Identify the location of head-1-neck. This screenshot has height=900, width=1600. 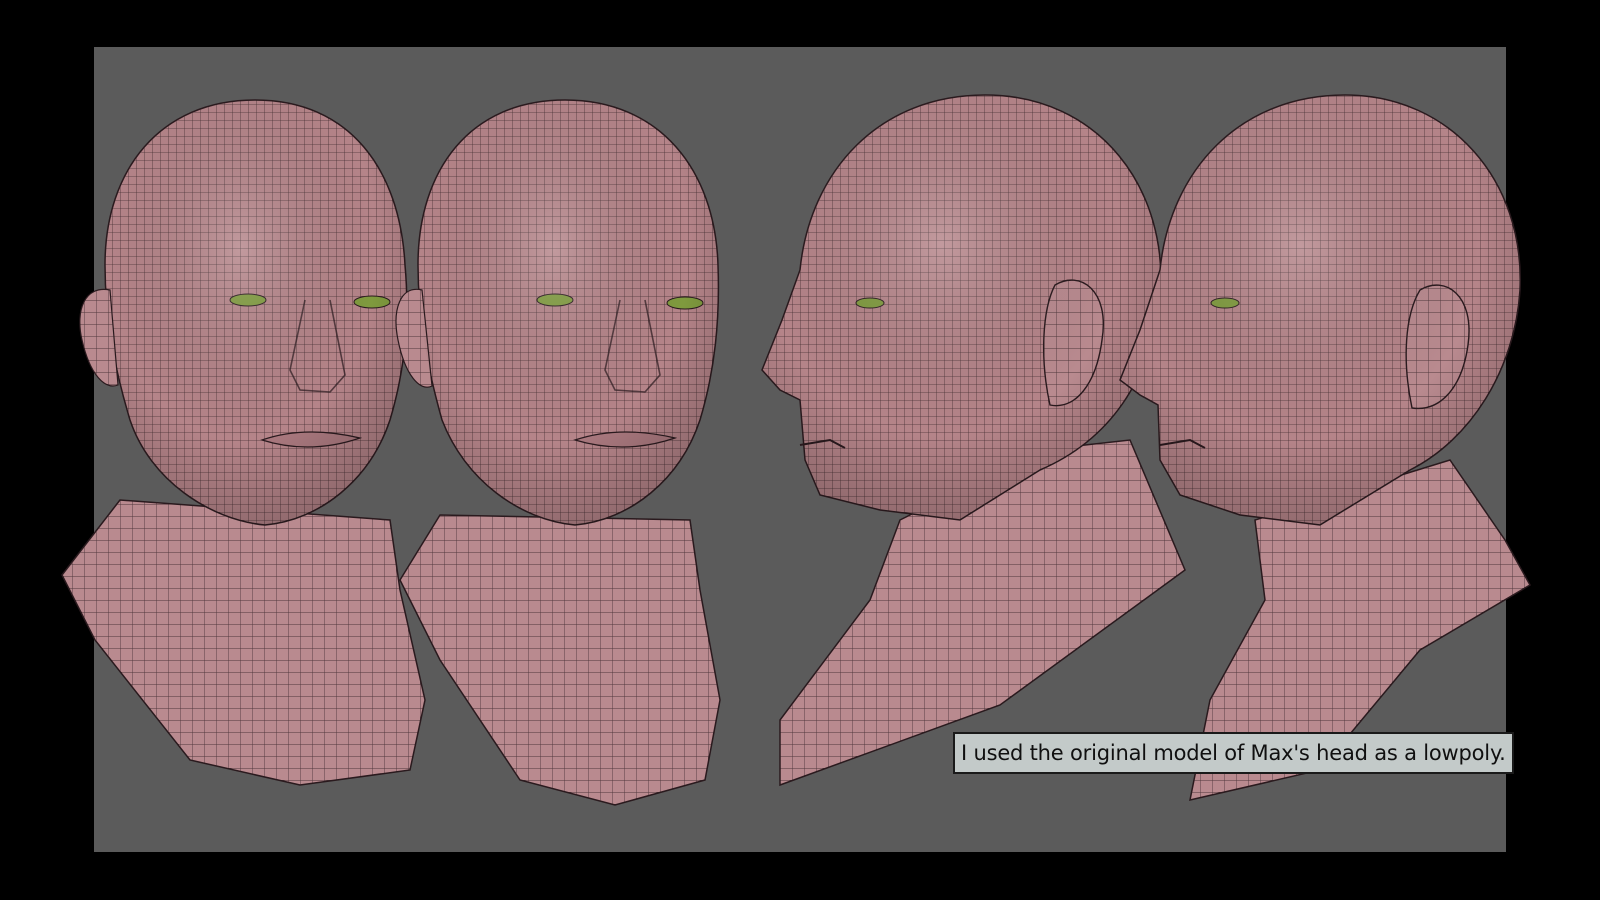
(243, 642).